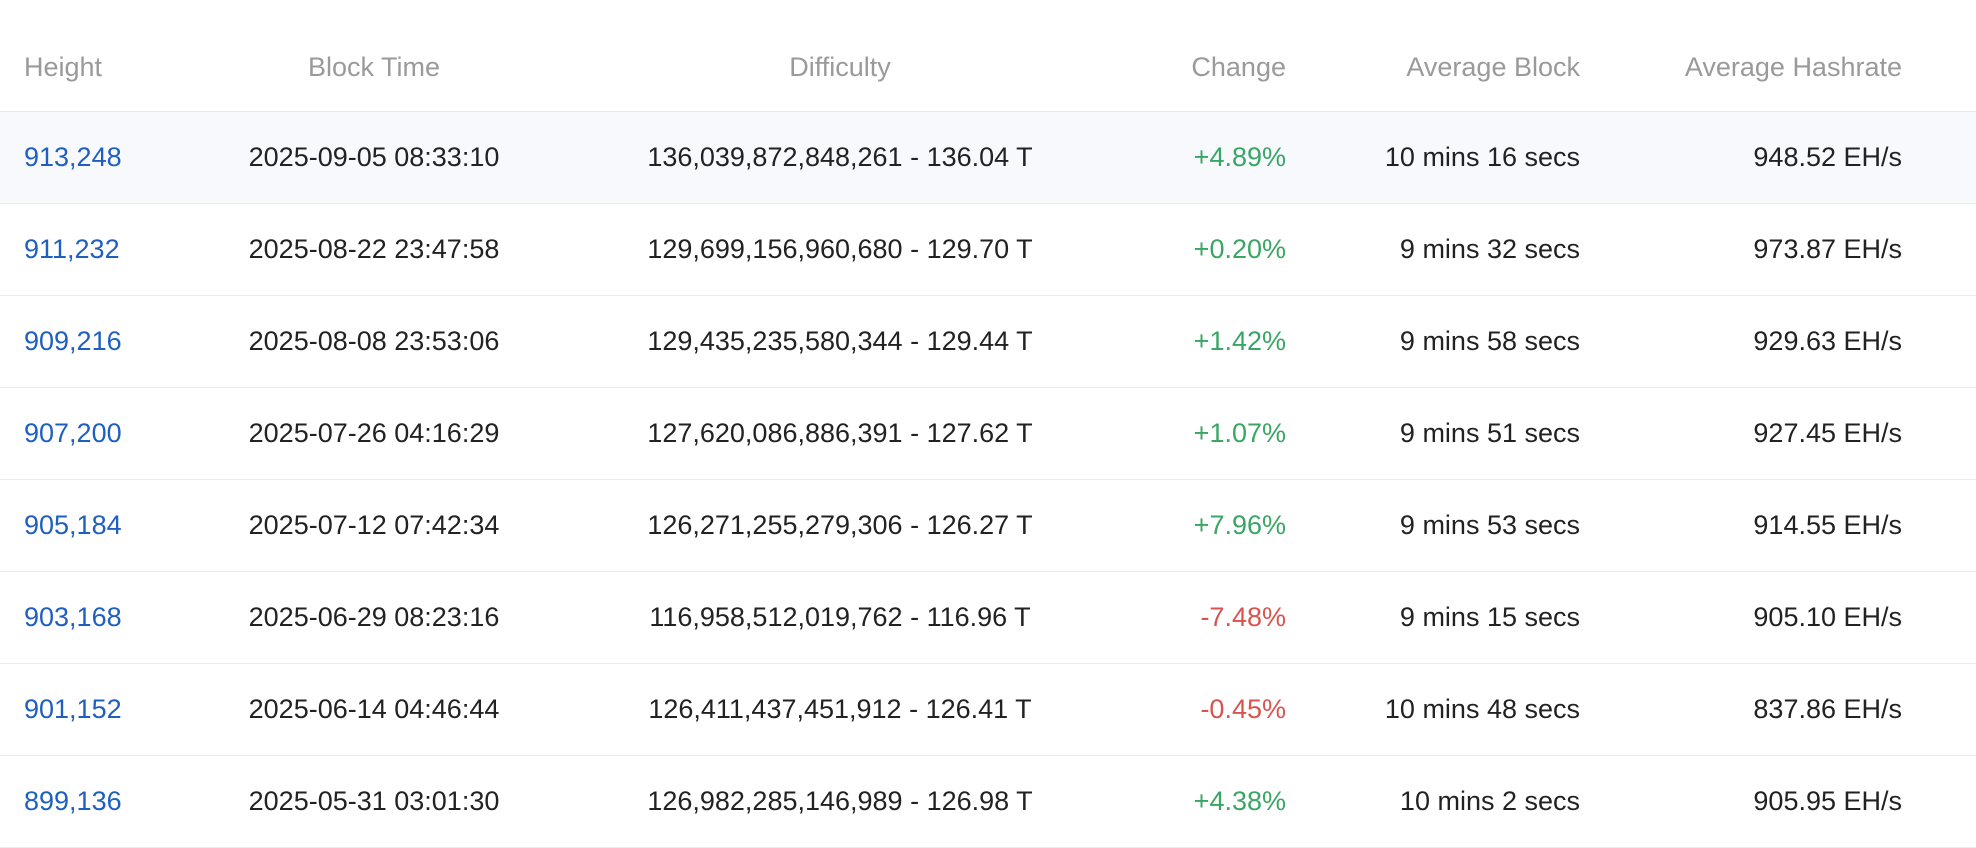 The width and height of the screenshot is (1976, 848). I want to click on block-time-cell: 2025-06-29 08:23:16, so click(374, 617).